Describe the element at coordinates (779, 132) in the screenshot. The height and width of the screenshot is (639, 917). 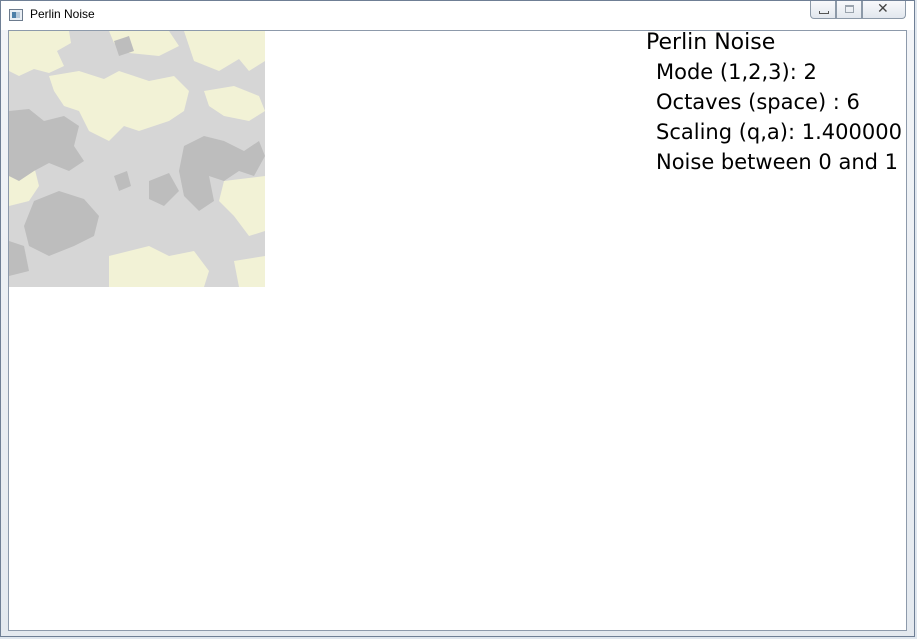
I see `scaling-readout: Scaling (q,a): 1.400000` at that location.